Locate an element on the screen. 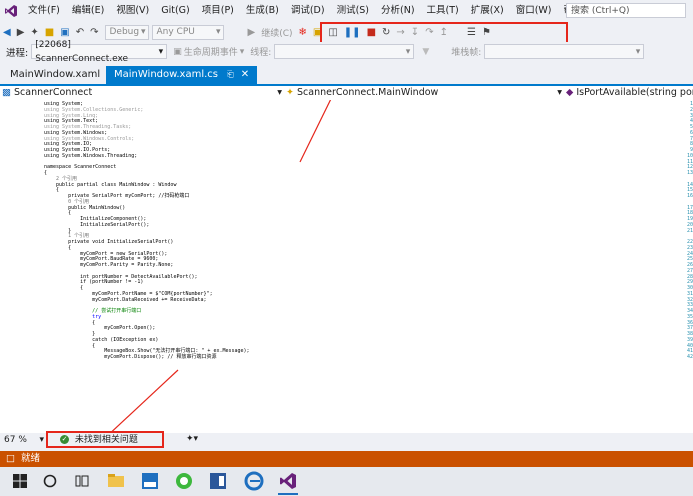 The width and height of the screenshot is (693, 496). issues-highlight is located at coordinates (105, 439).